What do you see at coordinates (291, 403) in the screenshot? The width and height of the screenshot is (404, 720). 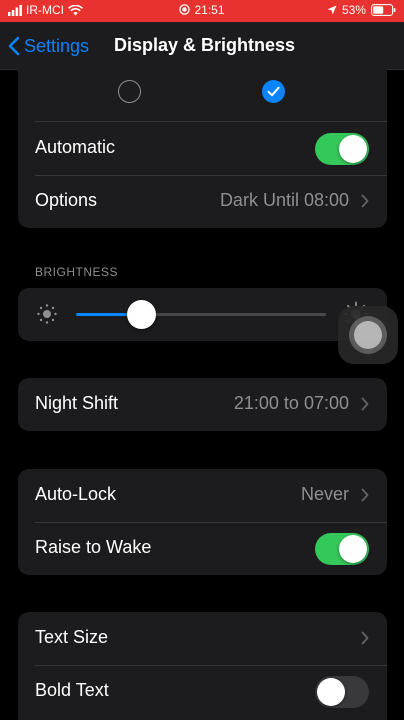 I see `night-shift-value: 21:00 to 07:00` at bounding box center [291, 403].